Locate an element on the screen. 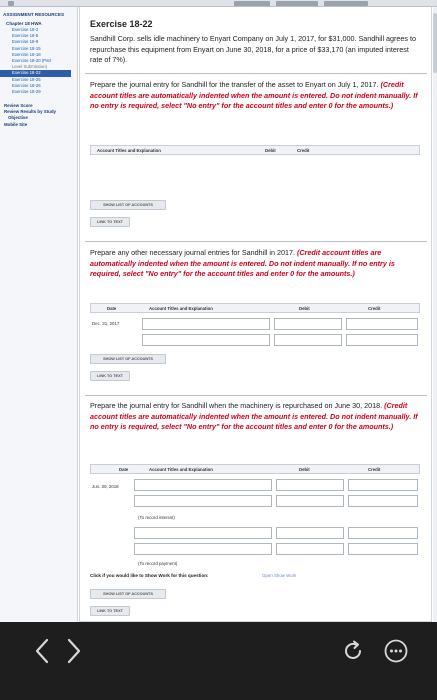 The image size is (437, 700). browser-bottom-bar is located at coordinates (218, 661).